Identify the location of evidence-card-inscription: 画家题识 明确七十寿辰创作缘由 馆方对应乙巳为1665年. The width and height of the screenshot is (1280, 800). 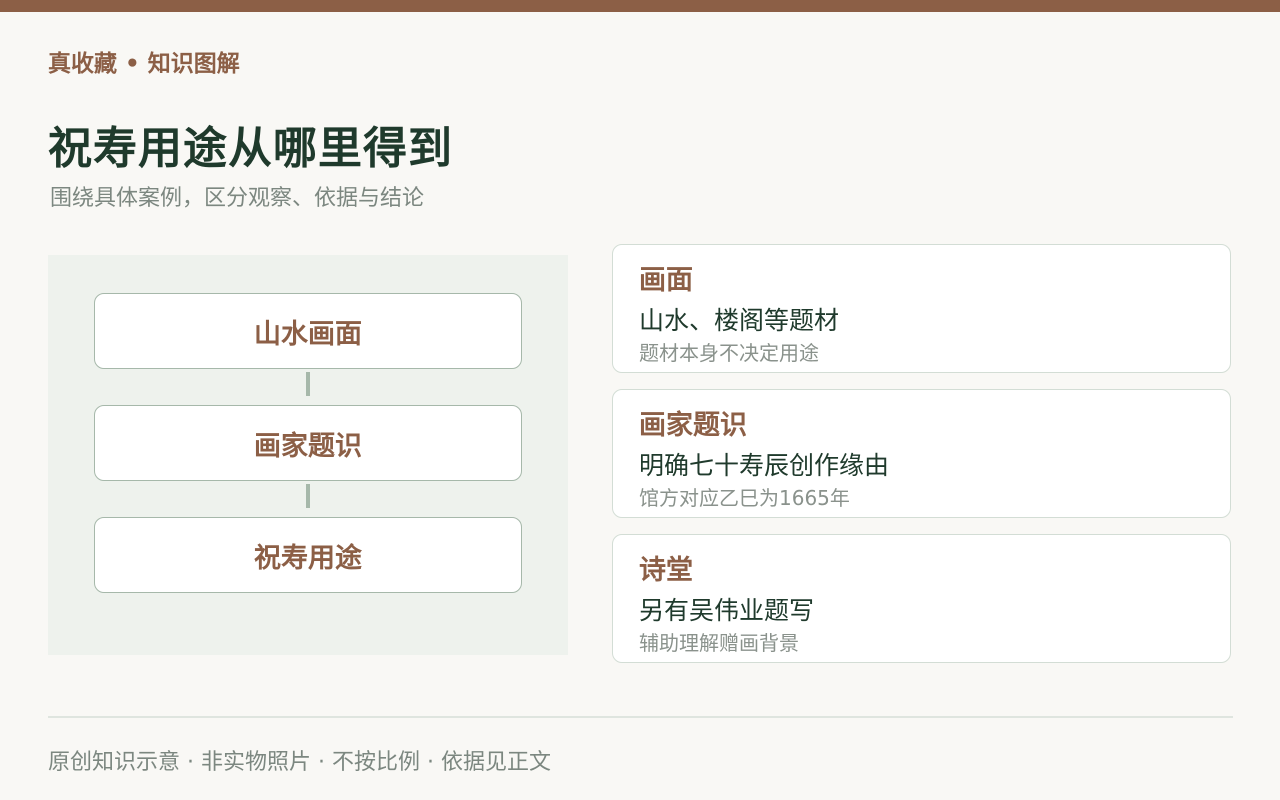
(921, 453).